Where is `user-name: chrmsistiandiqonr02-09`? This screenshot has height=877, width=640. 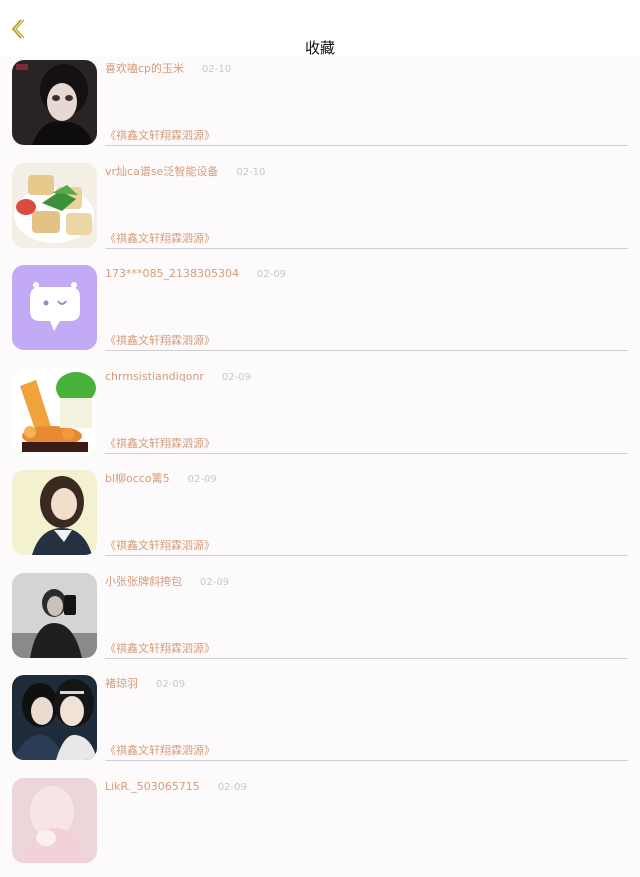 user-name: chrmsistiandiqonr02-09 is located at coordinates (178, 377).